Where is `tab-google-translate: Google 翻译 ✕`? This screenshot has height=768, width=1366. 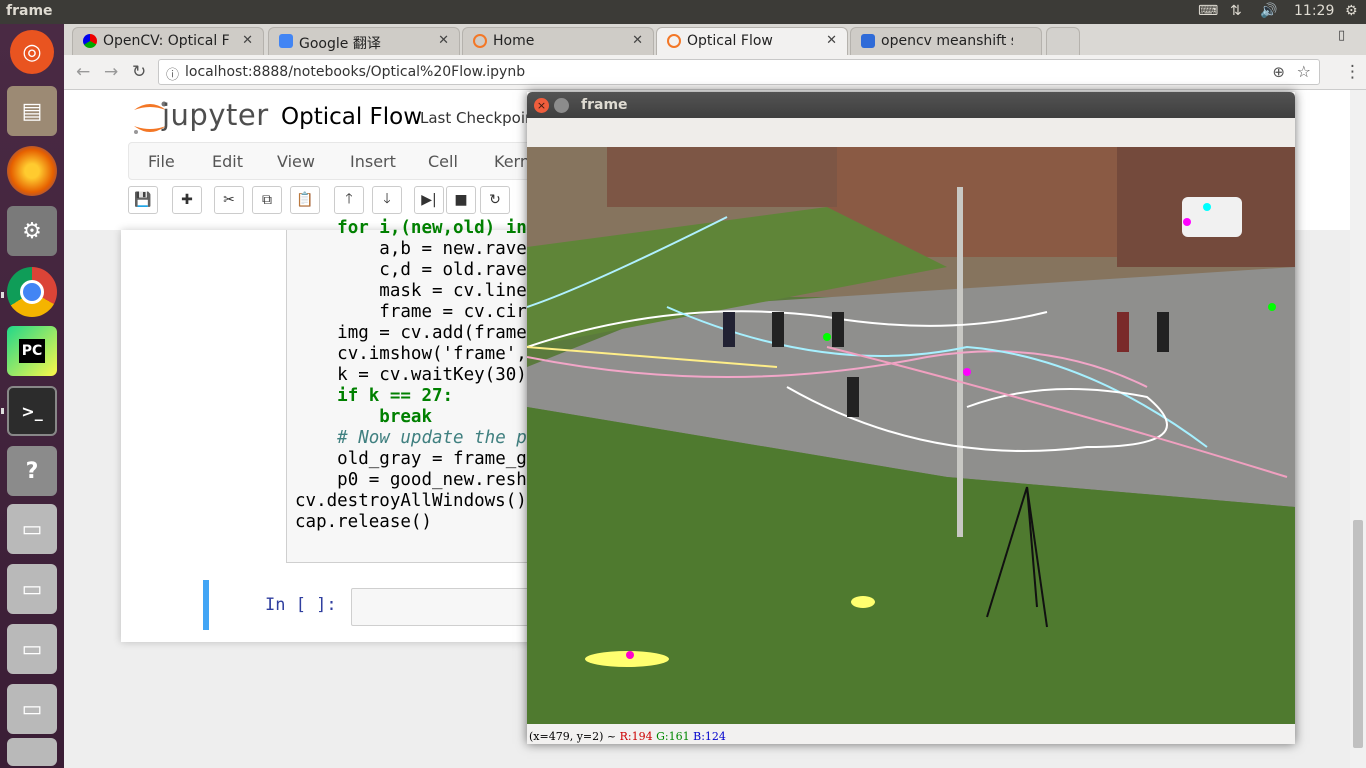 tab-google-translate: Google 翻译 ✕ is located at coordinates (364, 41).